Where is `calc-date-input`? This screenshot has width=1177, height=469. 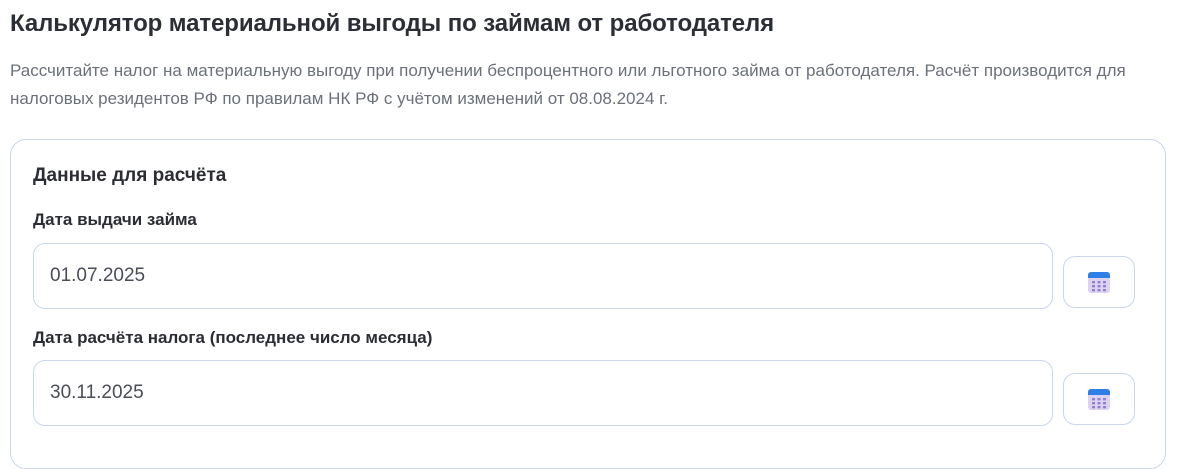 calc-date-input is located at coordinates (543, 393).